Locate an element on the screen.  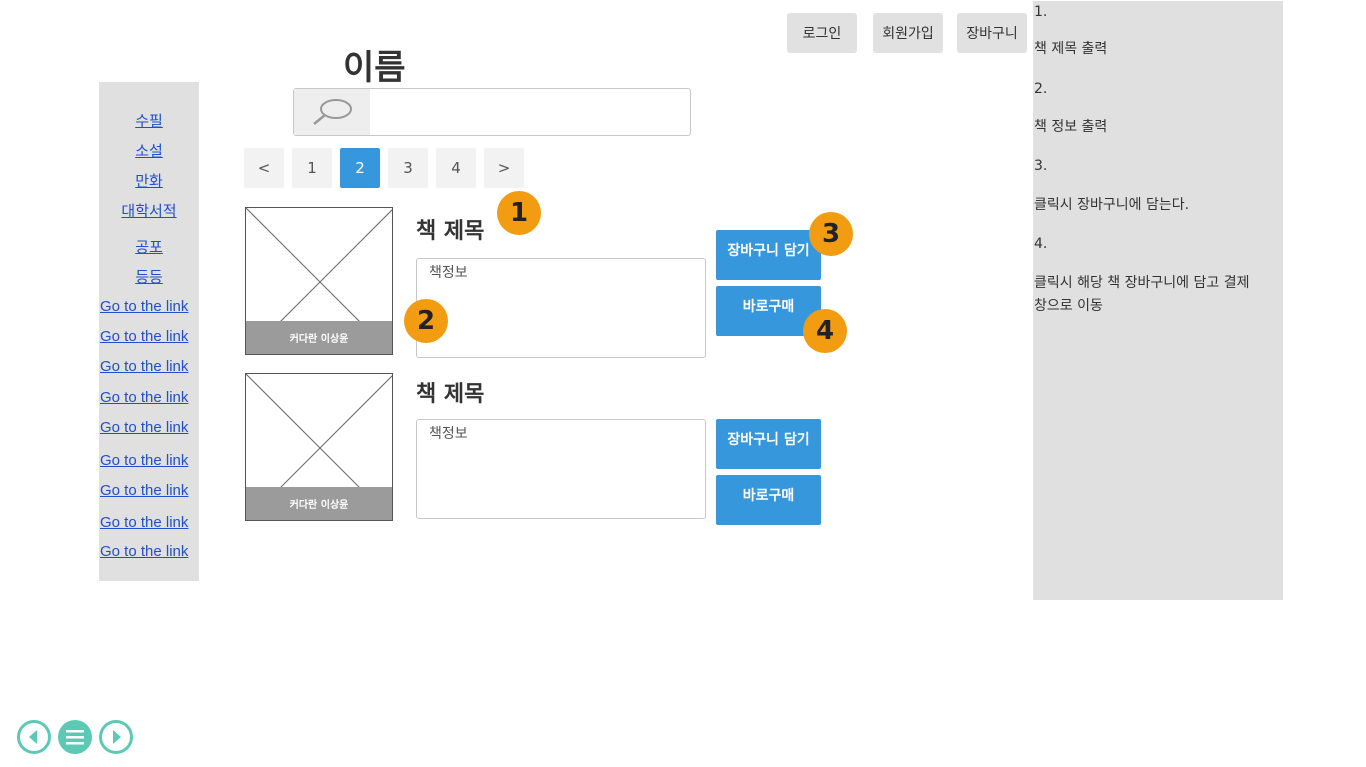
description-line: 3. is located at coordinates (1041, 166).